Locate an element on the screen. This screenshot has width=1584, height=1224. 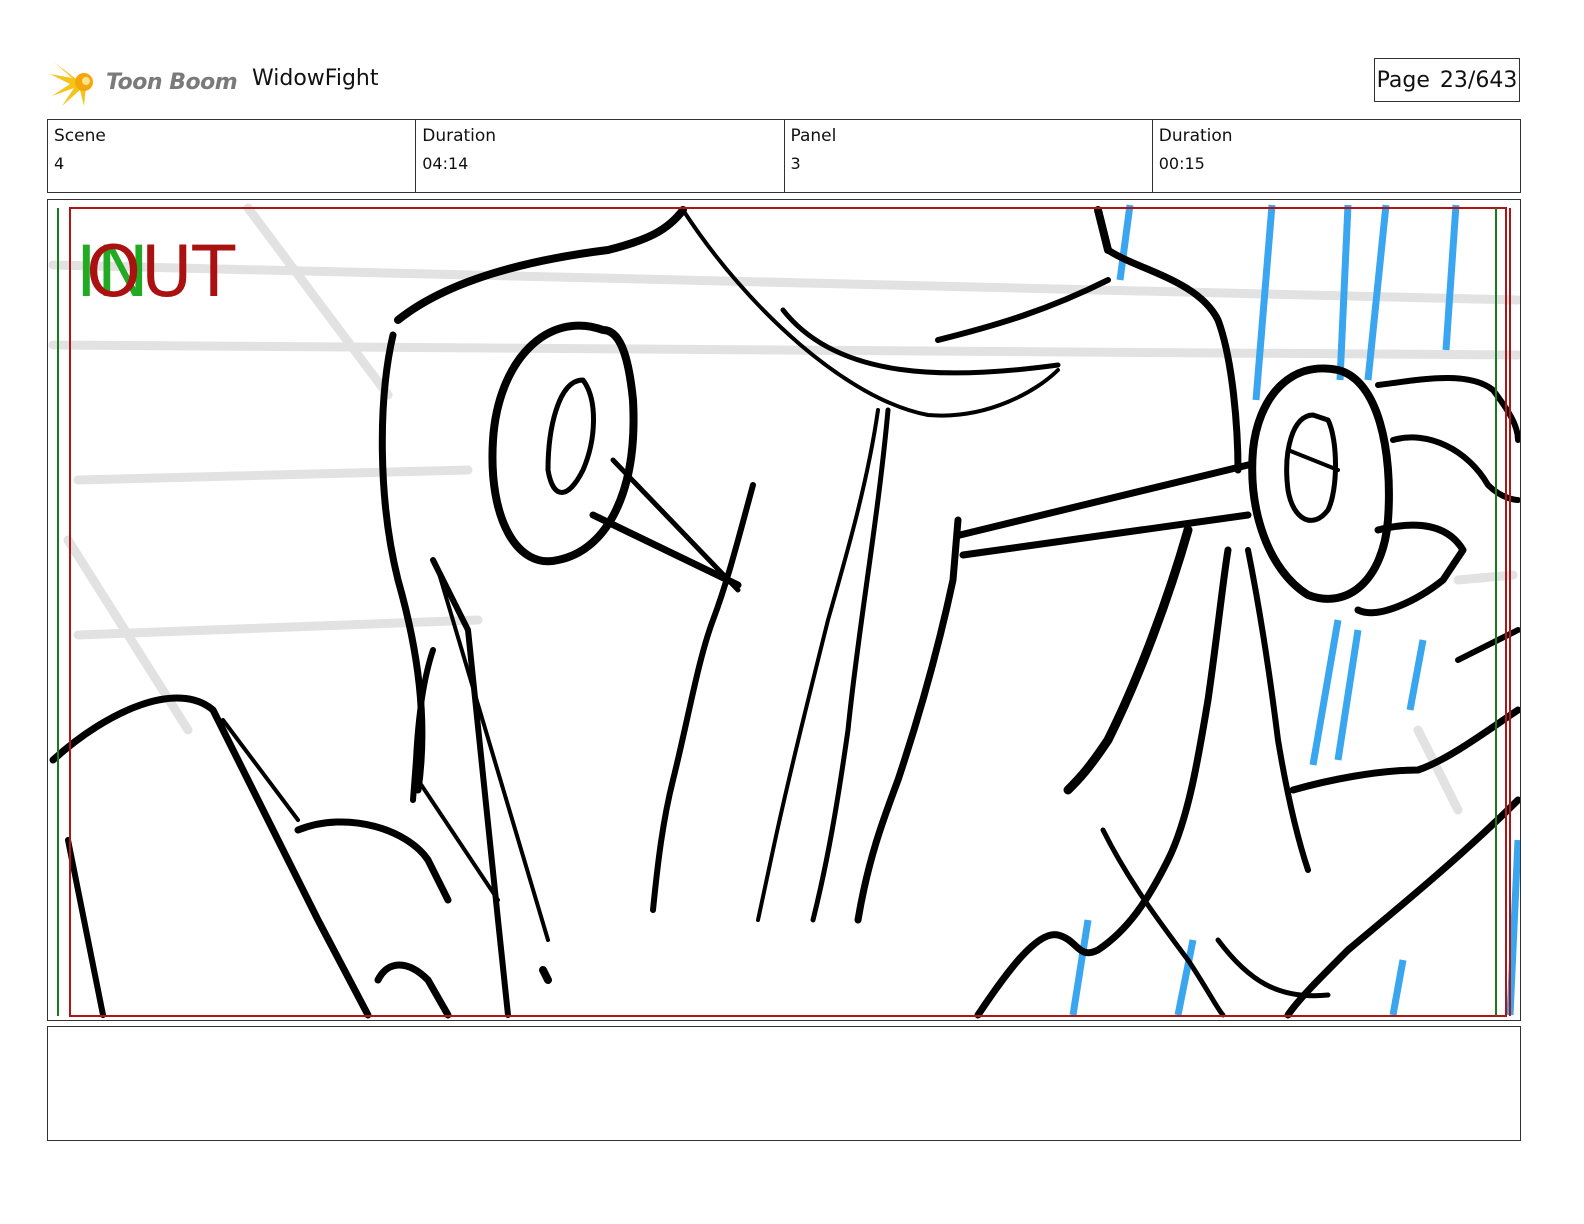
scene-value: 4 is located at coordinates (59, 163).